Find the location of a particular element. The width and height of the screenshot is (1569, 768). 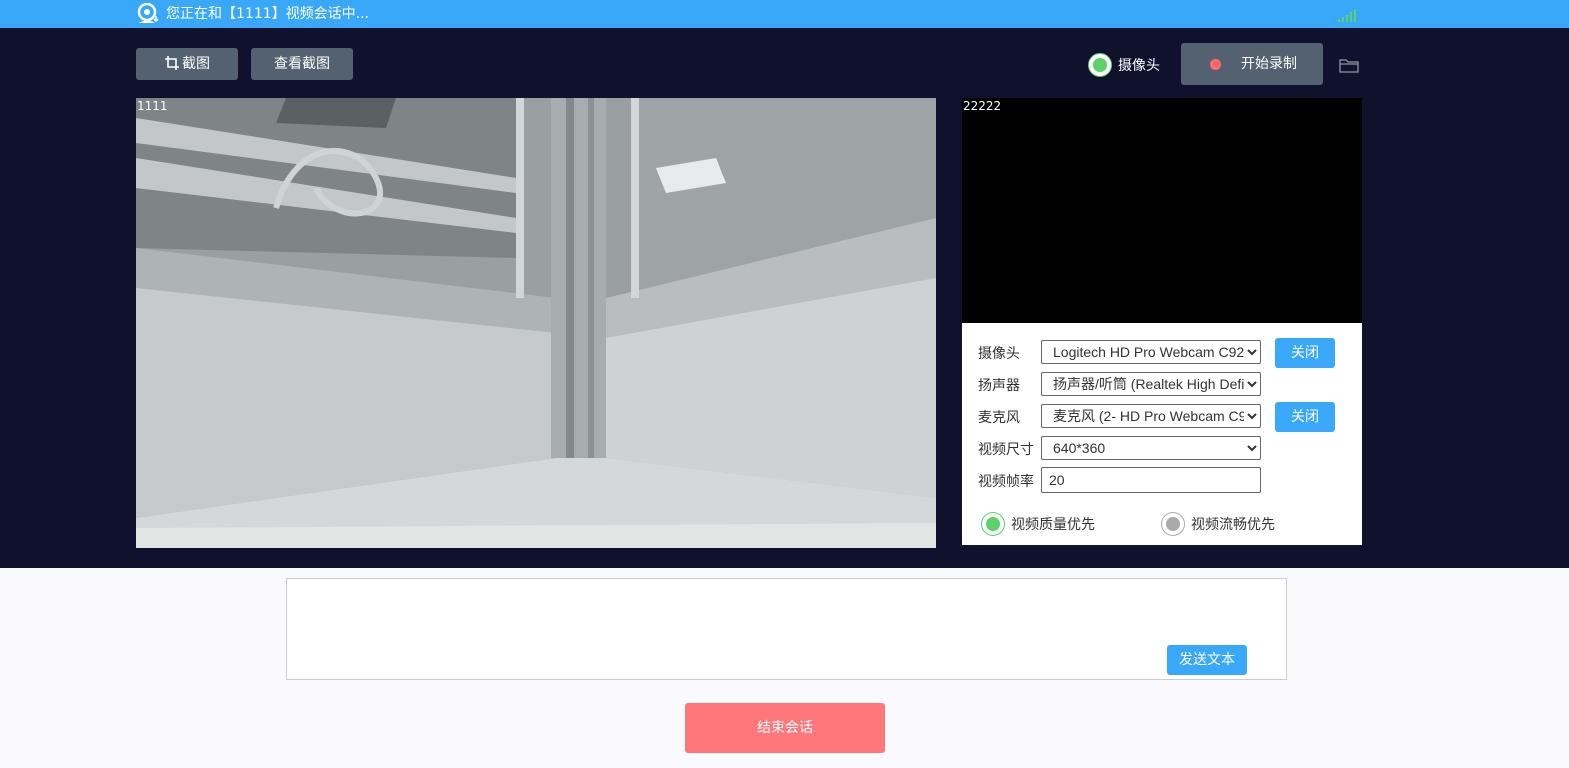

camera-toggle-label: 摄像头 is located at coordinates (1139, 66).